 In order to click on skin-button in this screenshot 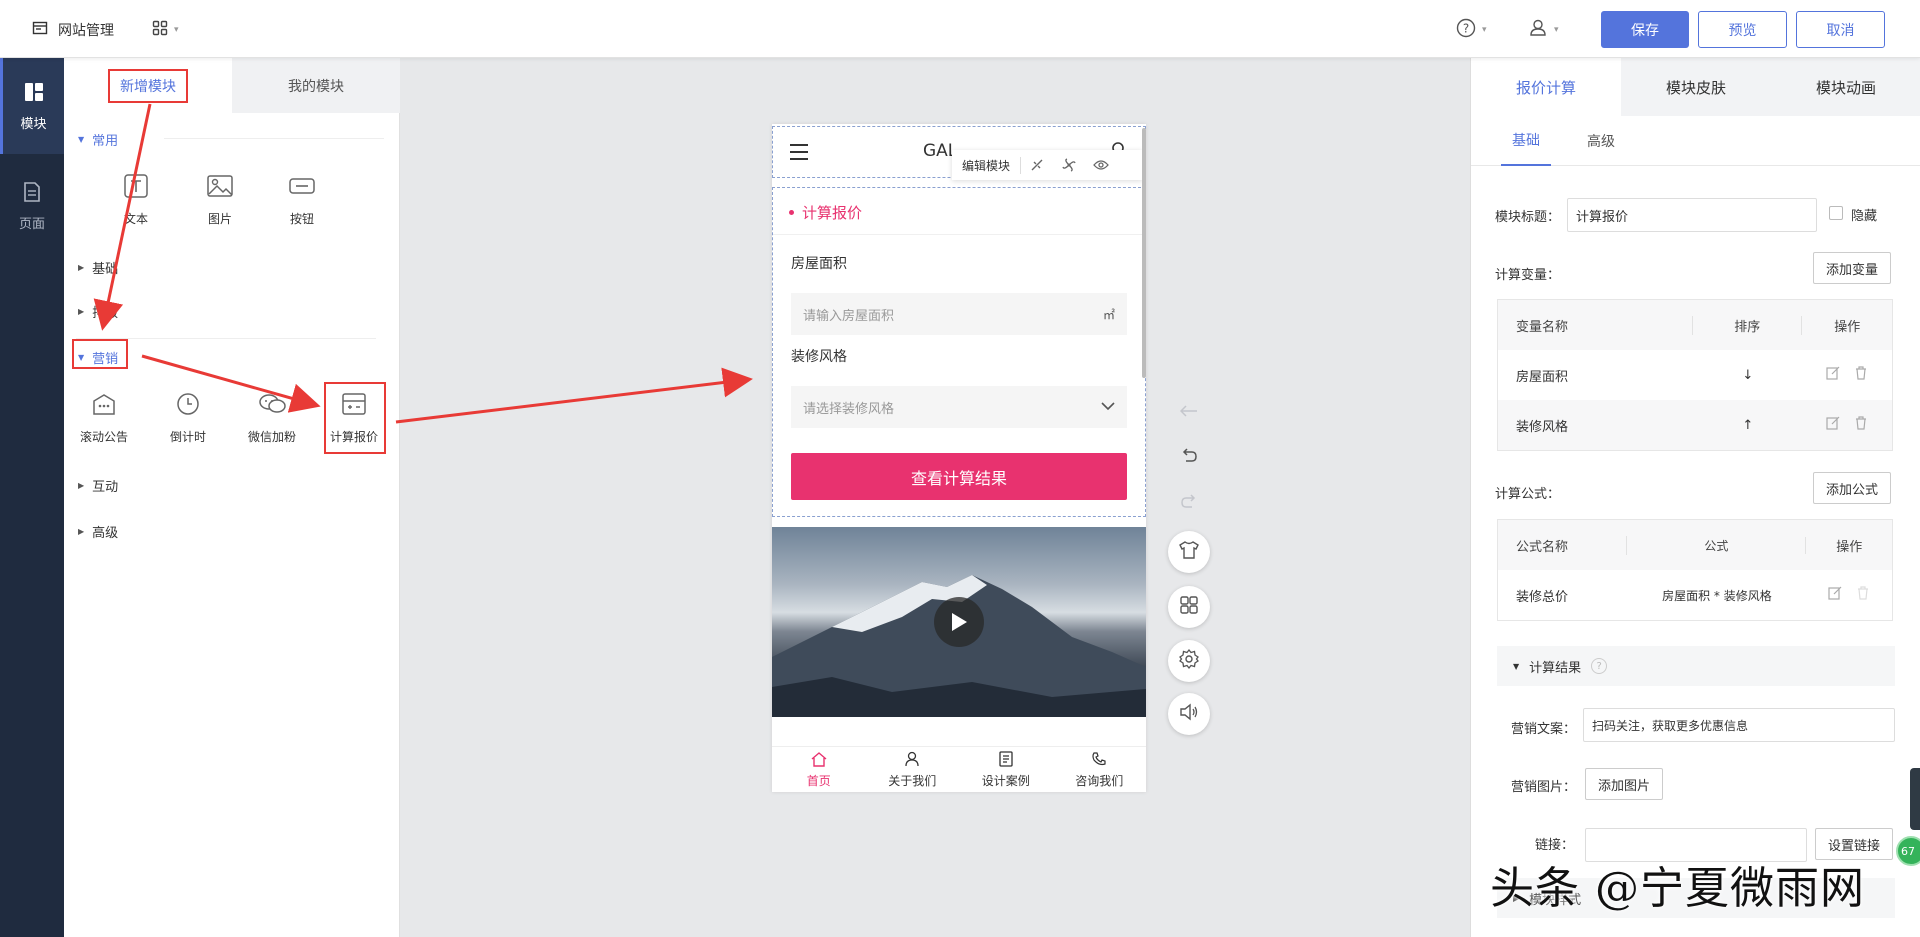, I will do `click(1189, 552)`.